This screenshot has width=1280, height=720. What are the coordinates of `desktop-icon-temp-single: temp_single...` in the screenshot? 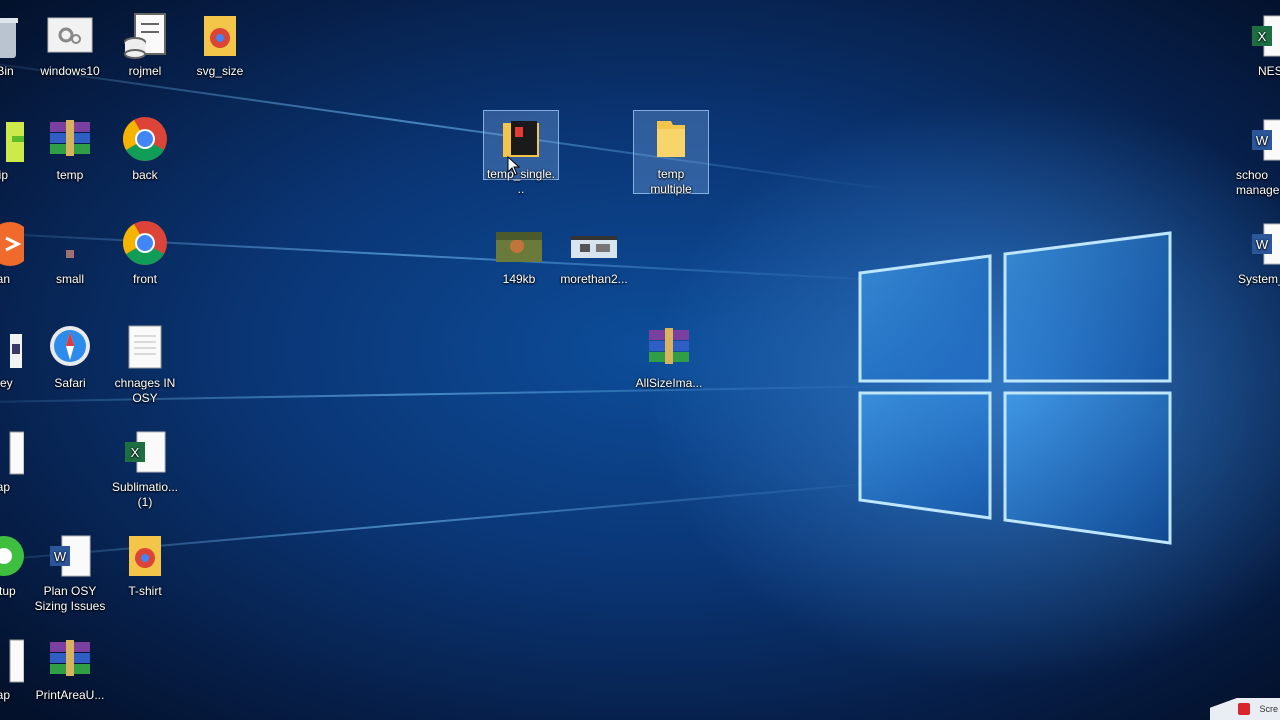 It's located at (521, 153).